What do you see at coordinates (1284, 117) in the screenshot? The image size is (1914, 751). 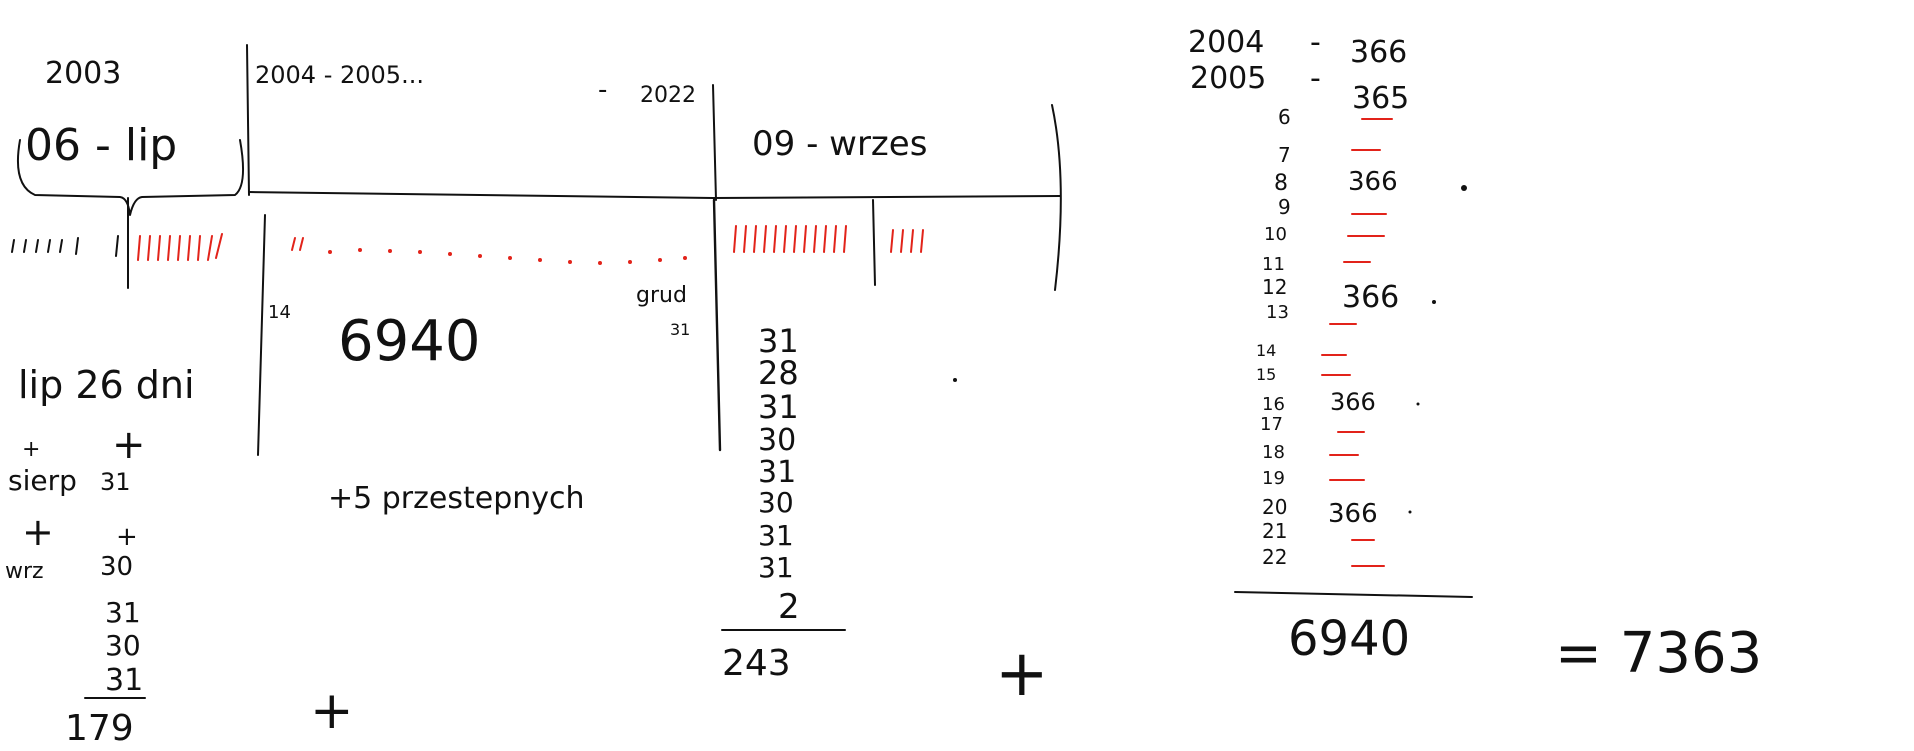 I see `years-row-6-year: 6` at bounding box center [1284, 117].